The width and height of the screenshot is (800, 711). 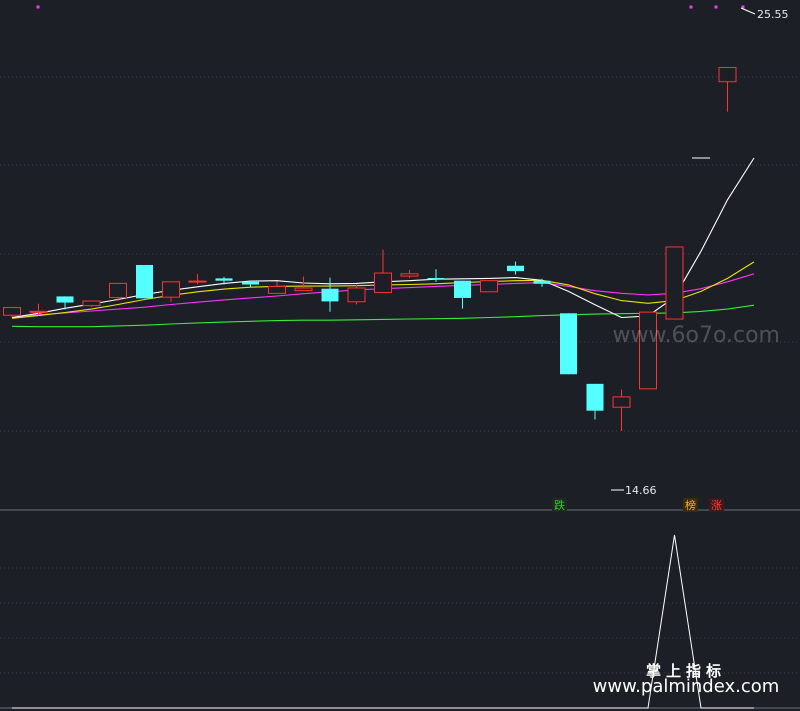 I want to click on badge-drop: 跌, so click(x=559, y=505).